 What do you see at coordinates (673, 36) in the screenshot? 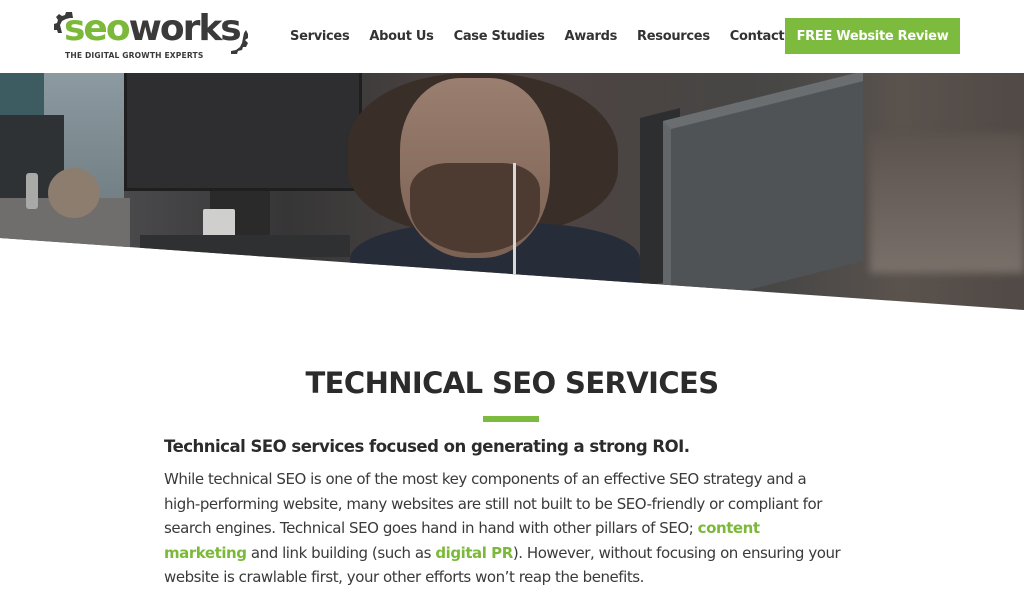
I see `nav-resources: Resources` at bounding box center [673, 36].